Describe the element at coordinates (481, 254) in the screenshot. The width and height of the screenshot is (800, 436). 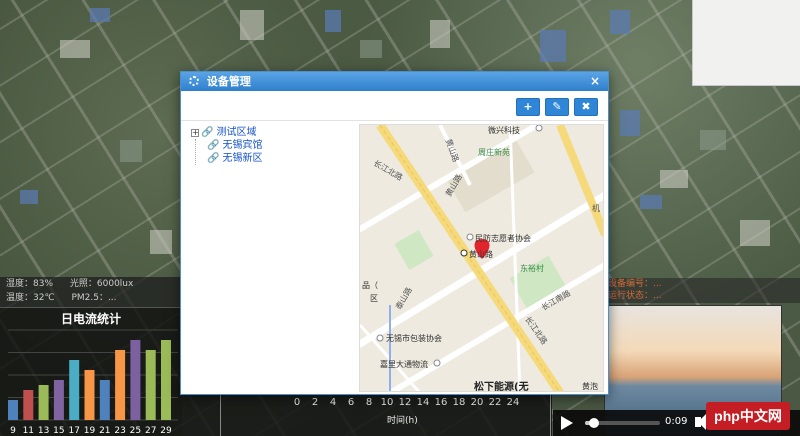
I see `map-label-marker-road: 黄山路` at that location.